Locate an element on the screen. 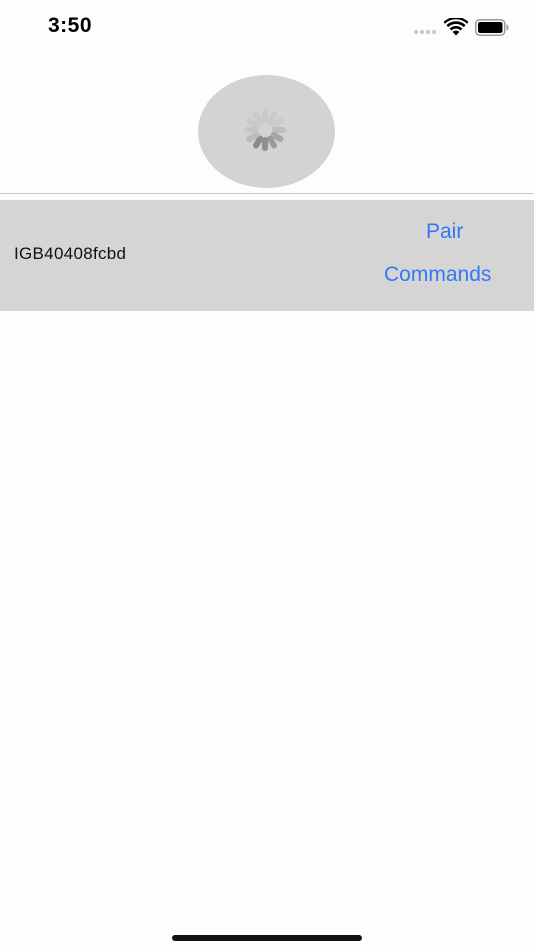 This screenshot has width=534, height=950. cellular-signal-icon is located at coordinates (425, 32).